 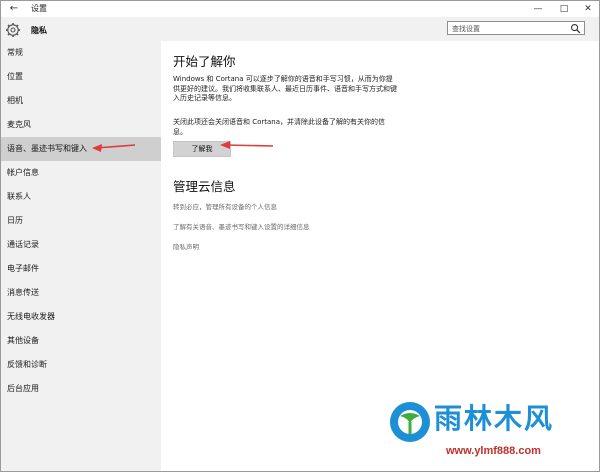 I want to click on sidebar-item-call-history: 通话记录, so click(x=81, y=245).